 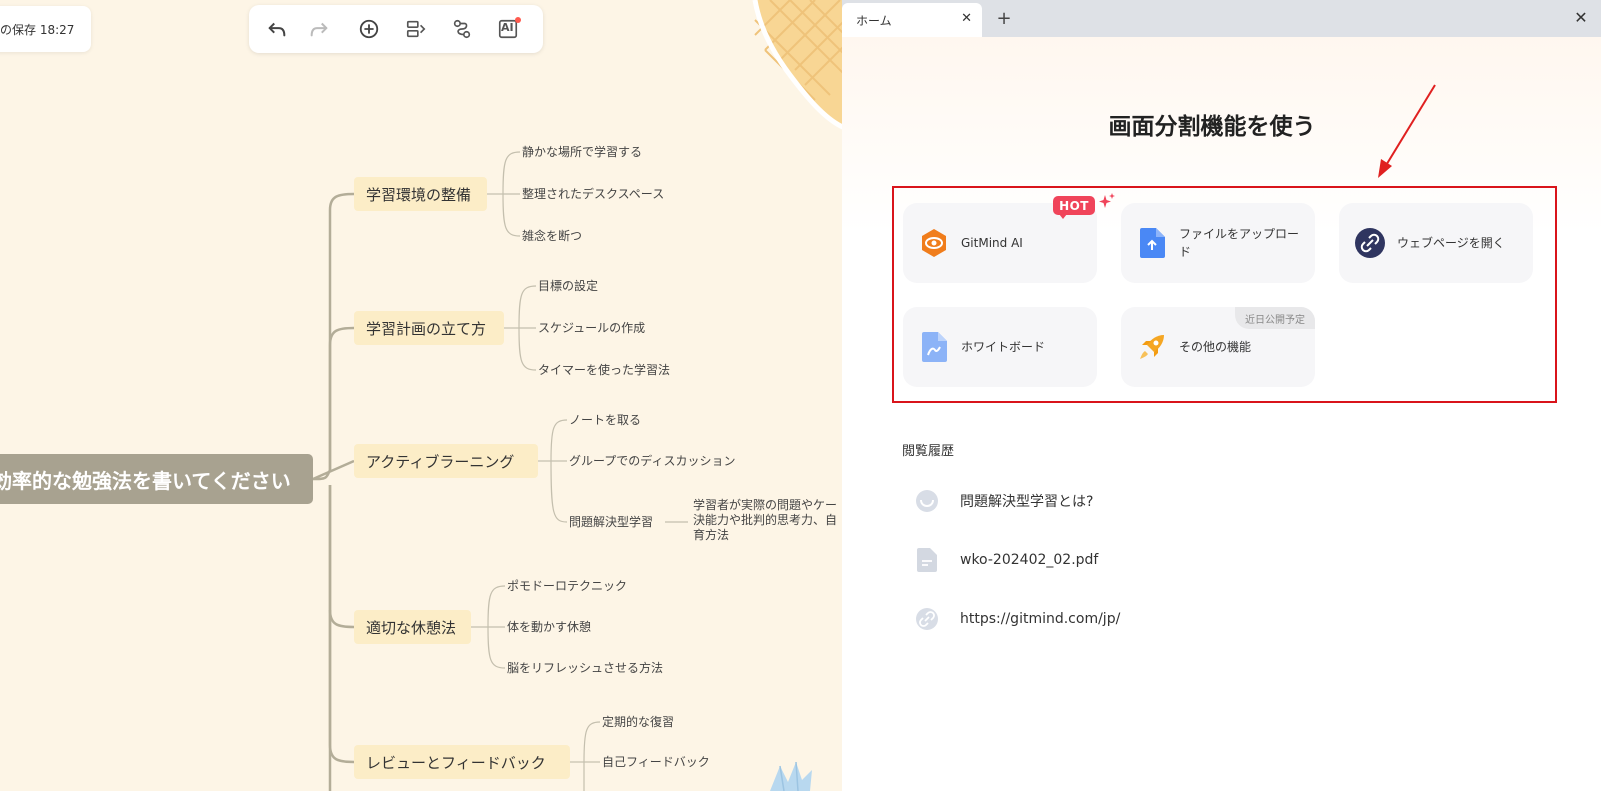 I want to click on ai-button: AI, so click(x=508, y=29).